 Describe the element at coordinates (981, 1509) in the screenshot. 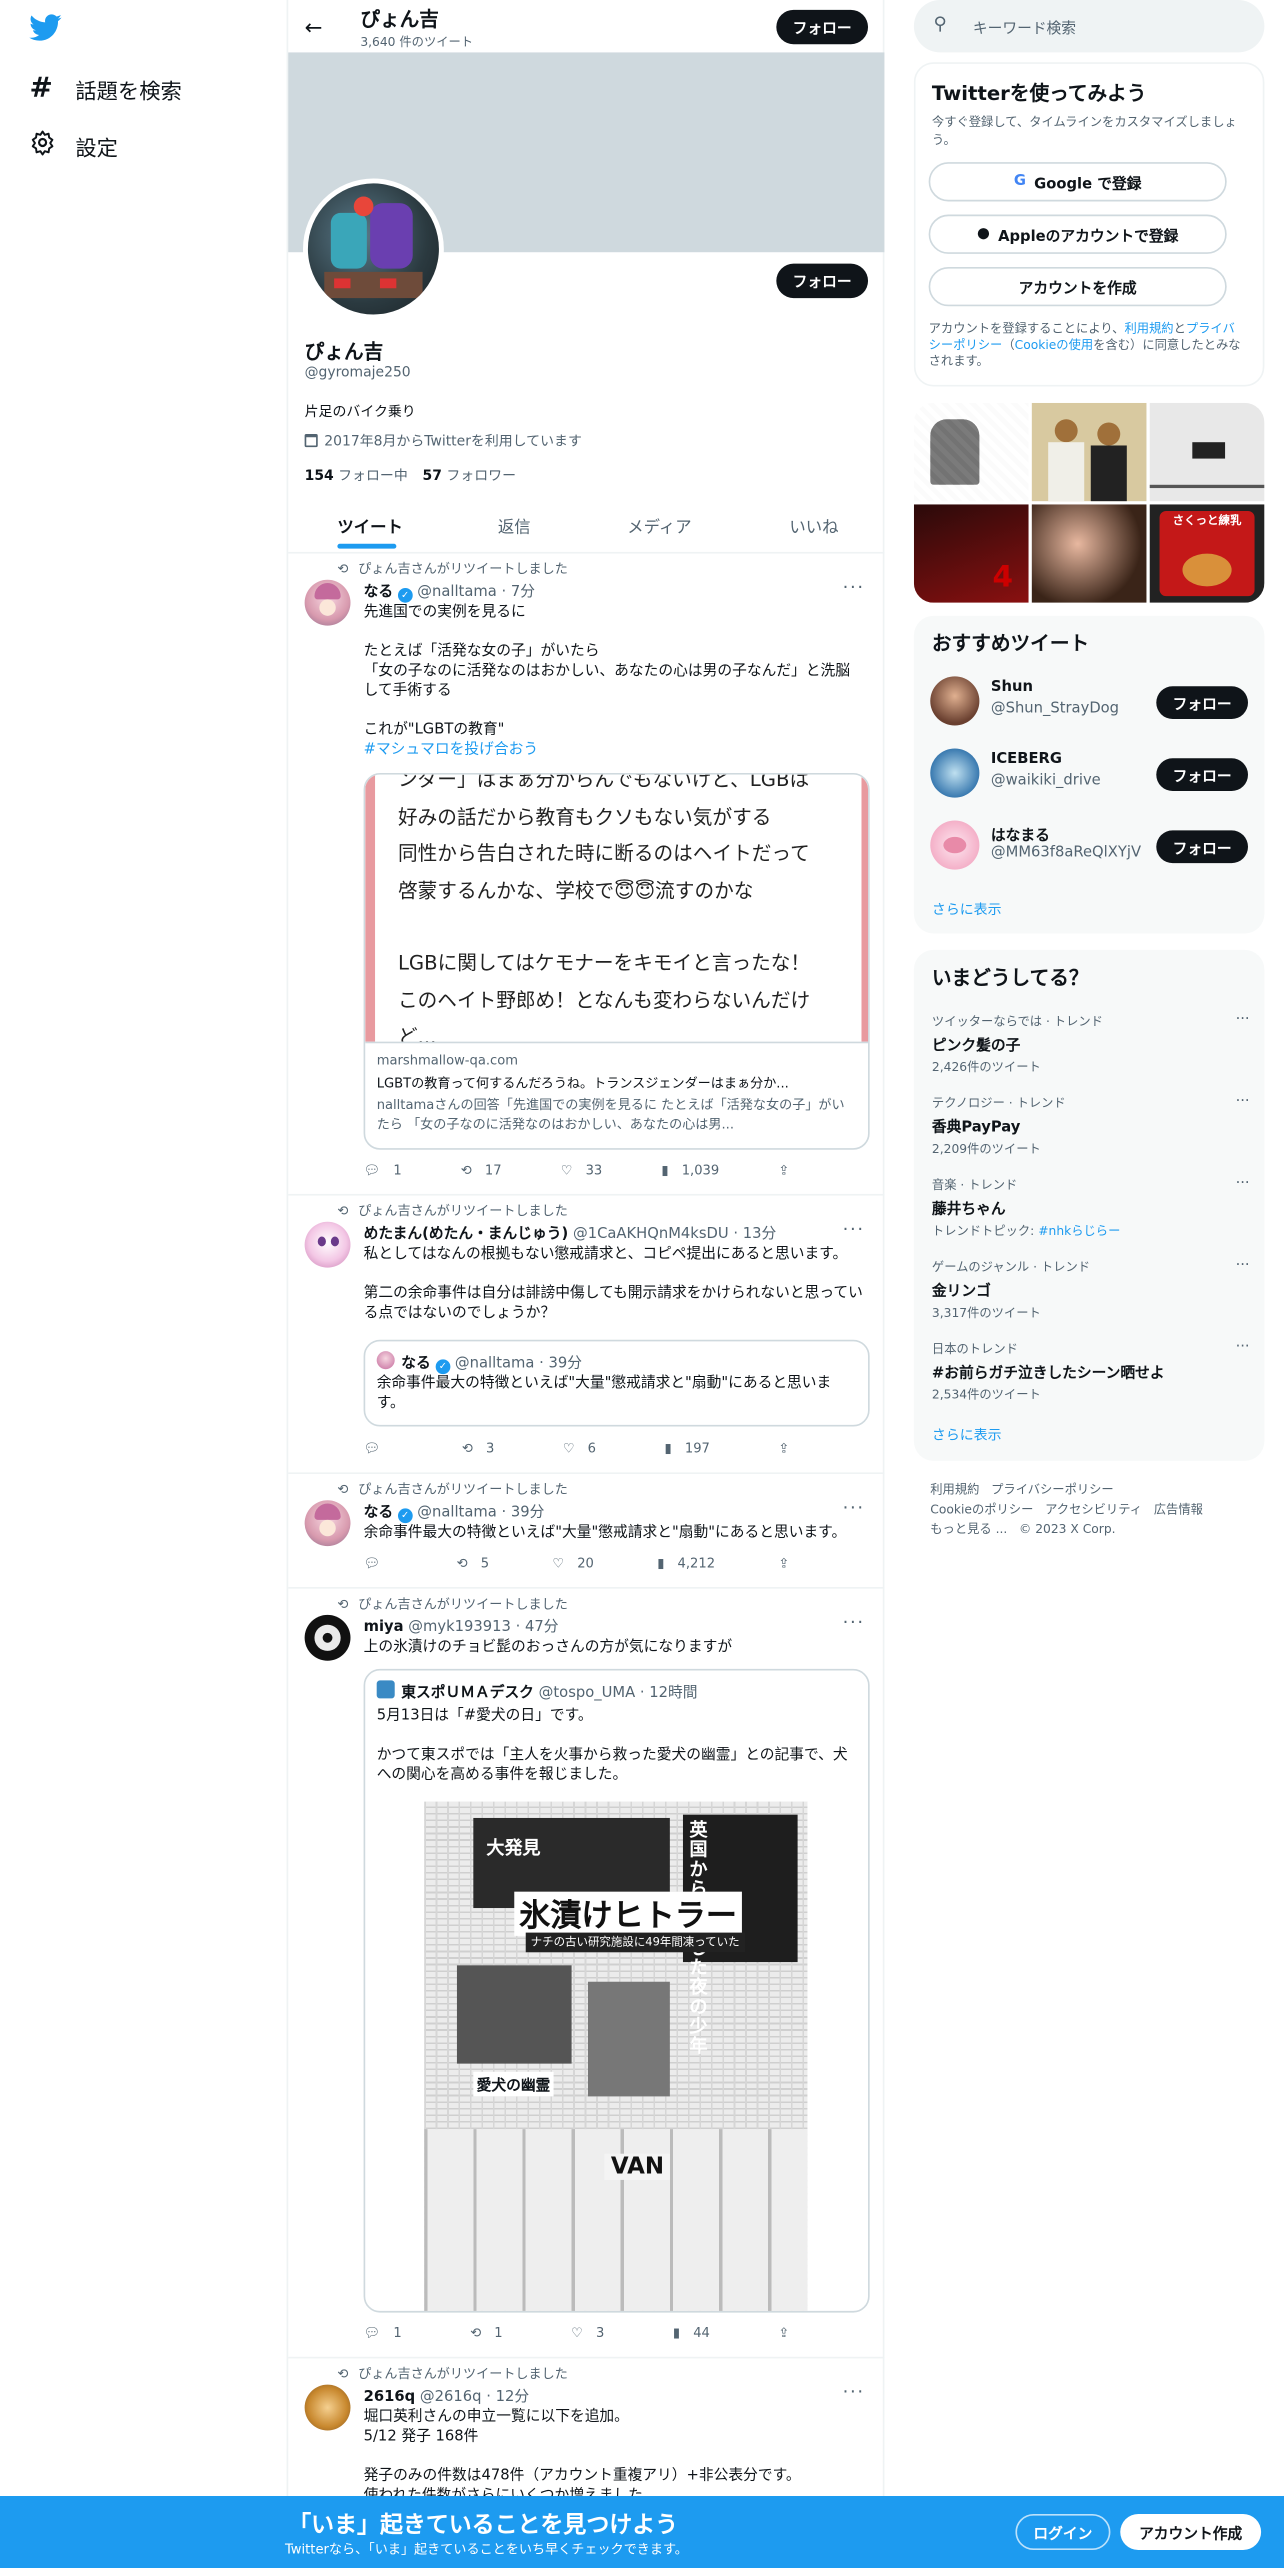

I see `footer-link: Cookieのポリシー` at that location.